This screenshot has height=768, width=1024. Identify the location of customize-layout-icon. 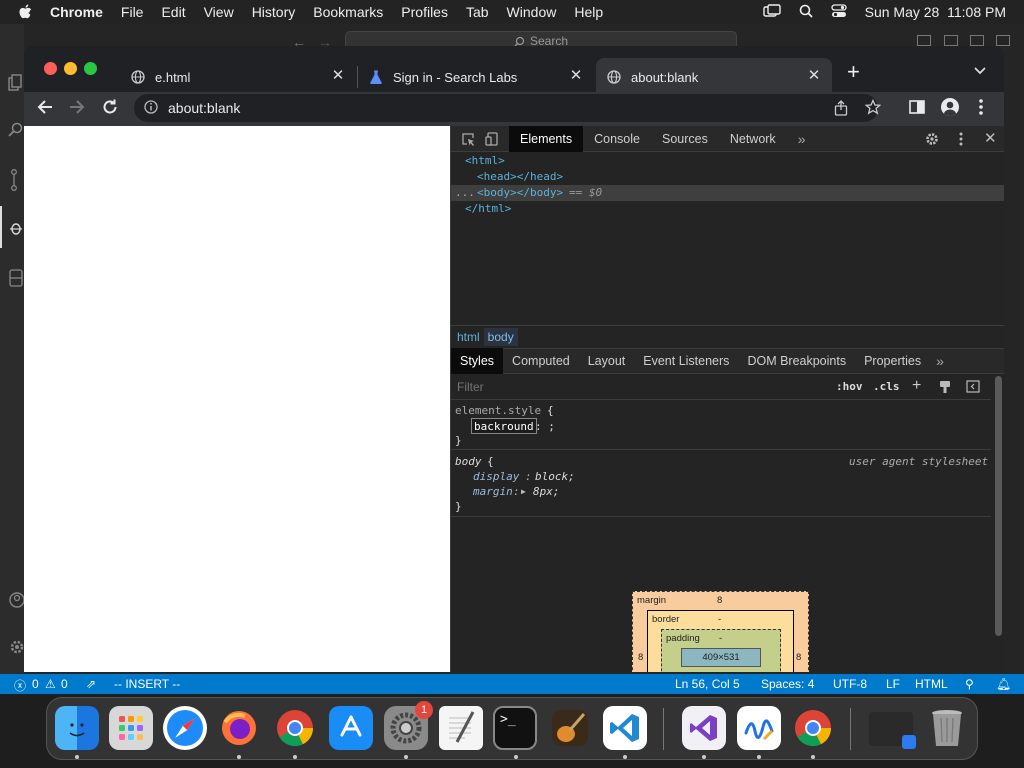
(1003, 40).